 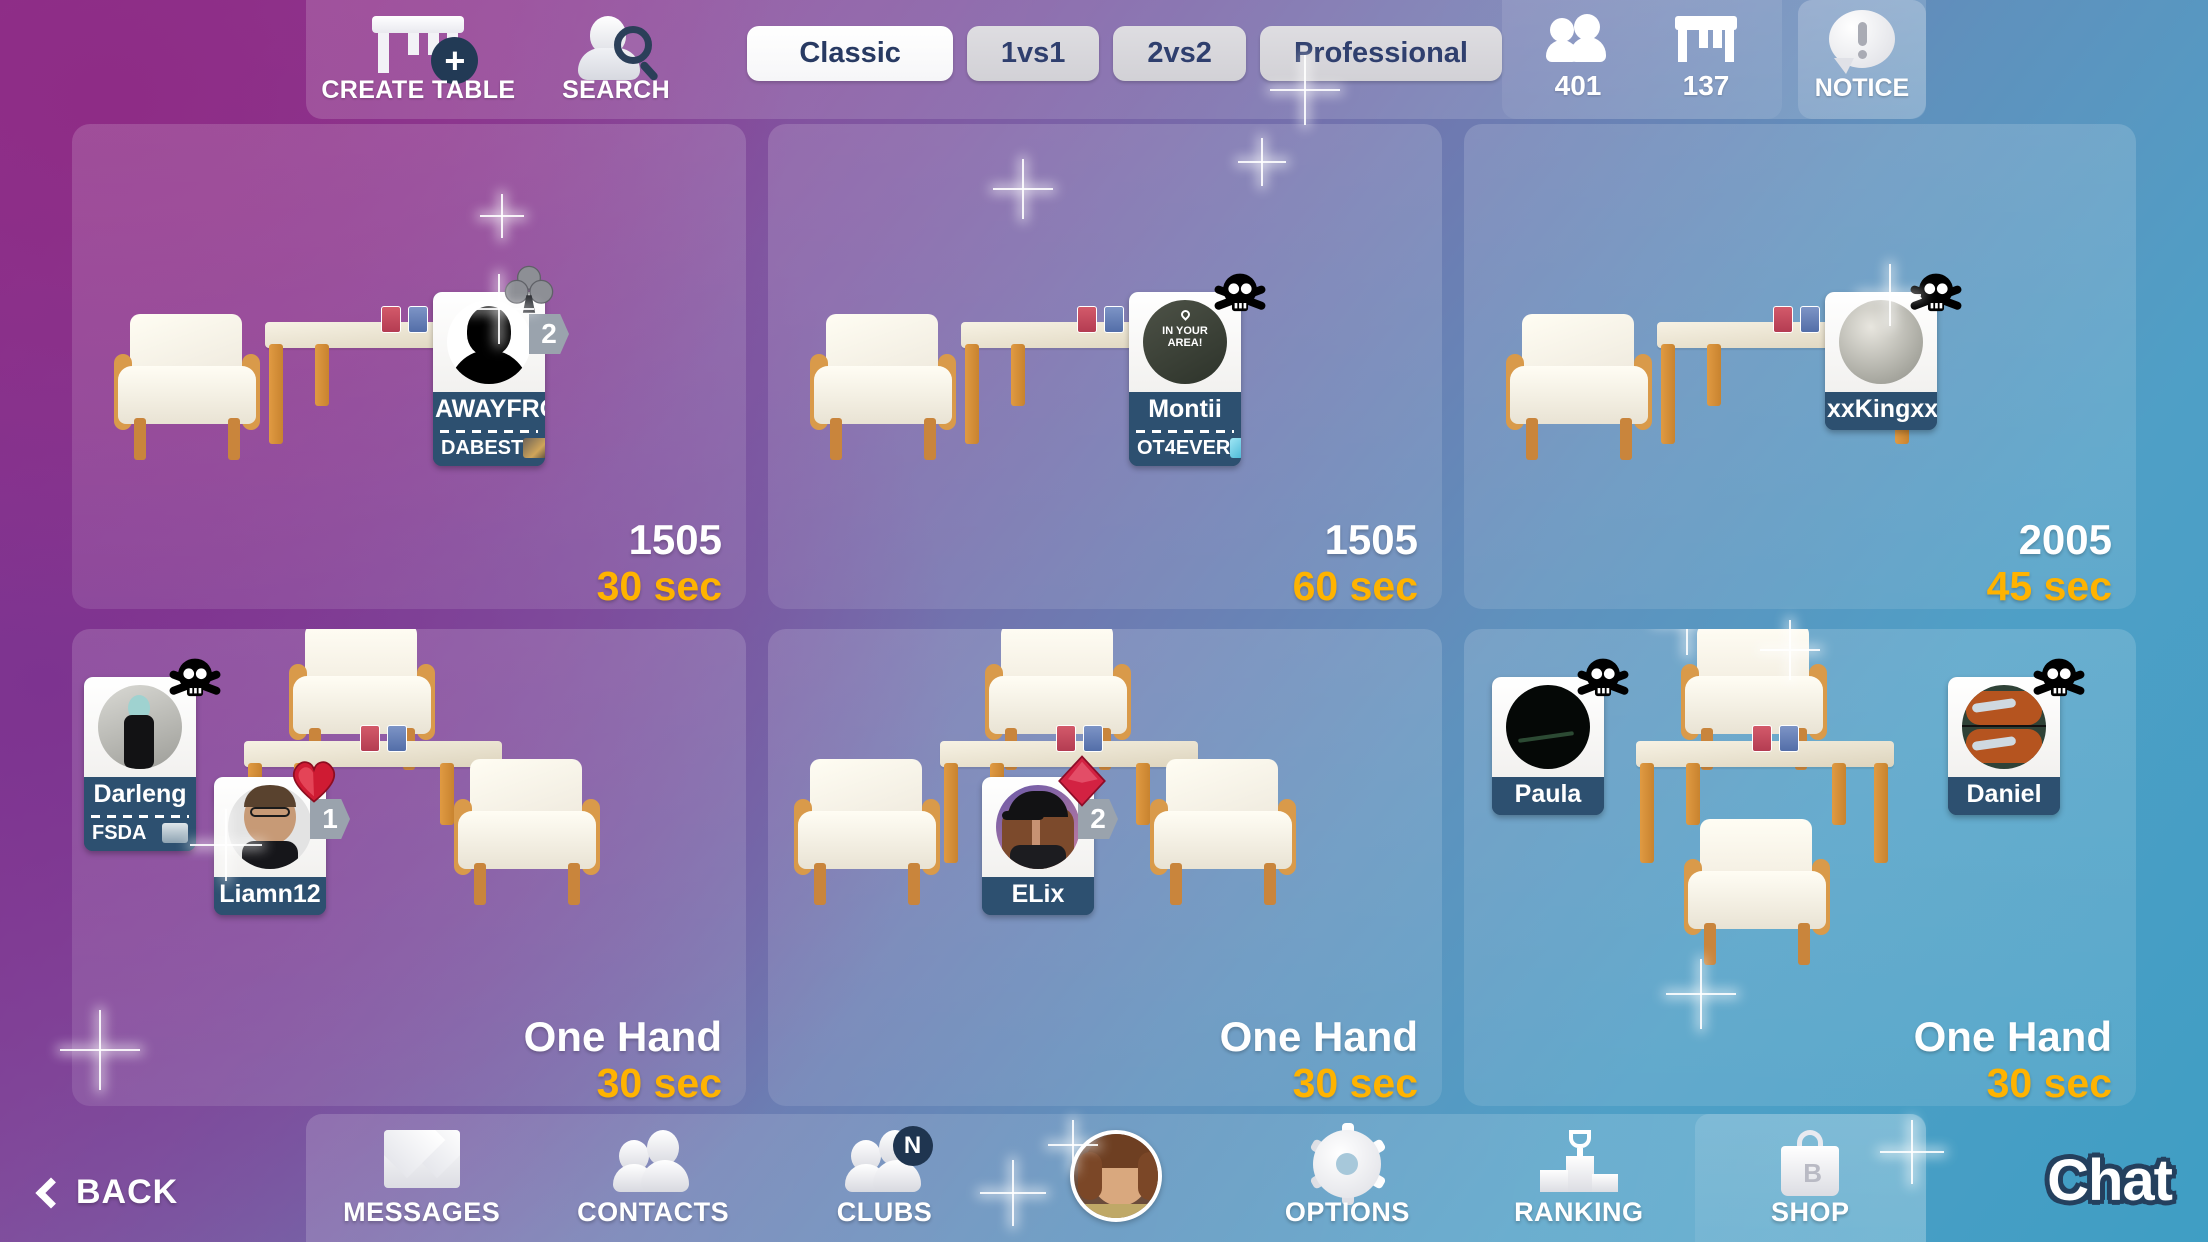 I want to click on player-badge: 1 Liamn12, so click(x=282, y=838).